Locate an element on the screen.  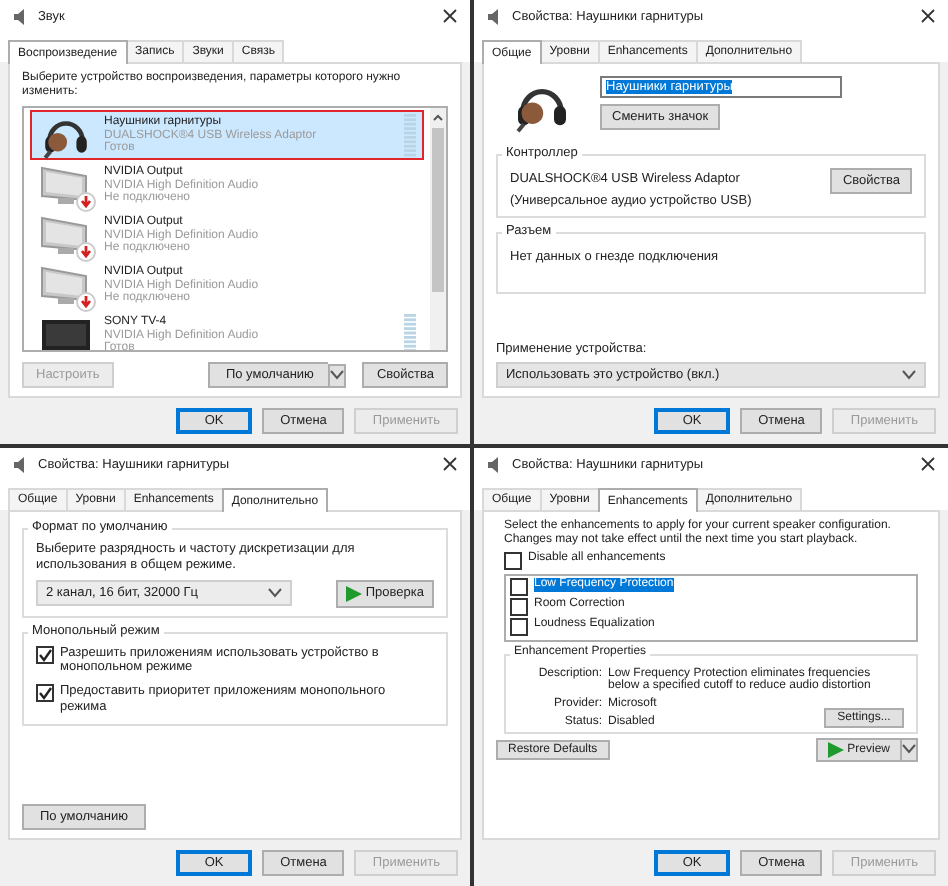
scrollbar-icon is located at coordinates (438, 229).